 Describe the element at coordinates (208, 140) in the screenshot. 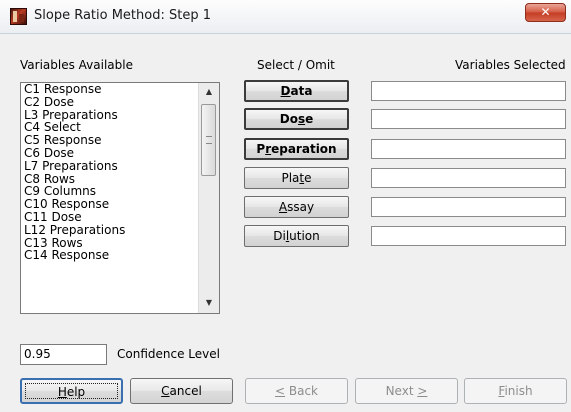

I see `scroll-thumb` at that location.